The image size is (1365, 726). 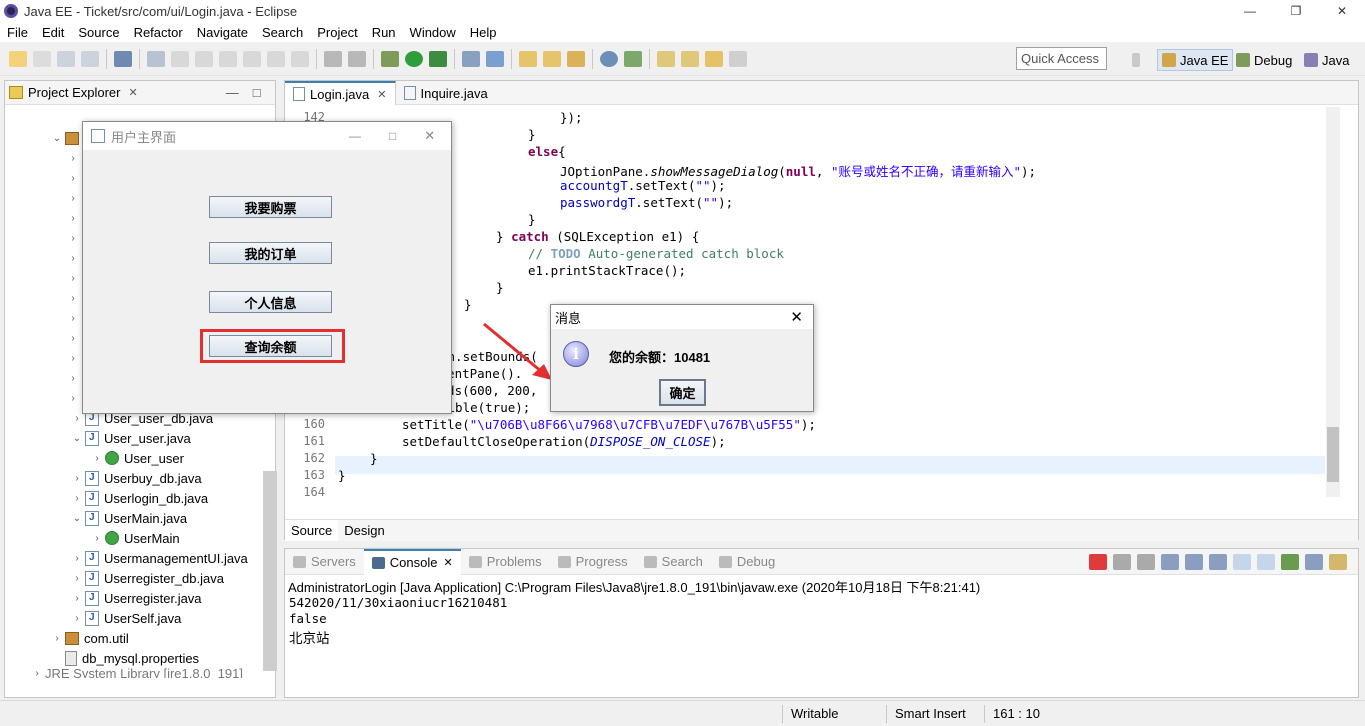 What do you see at coordinates (74, 92) in the screenshot?
I see `project-explorer-title: Project Explorer` at bounding box center [74, 92].